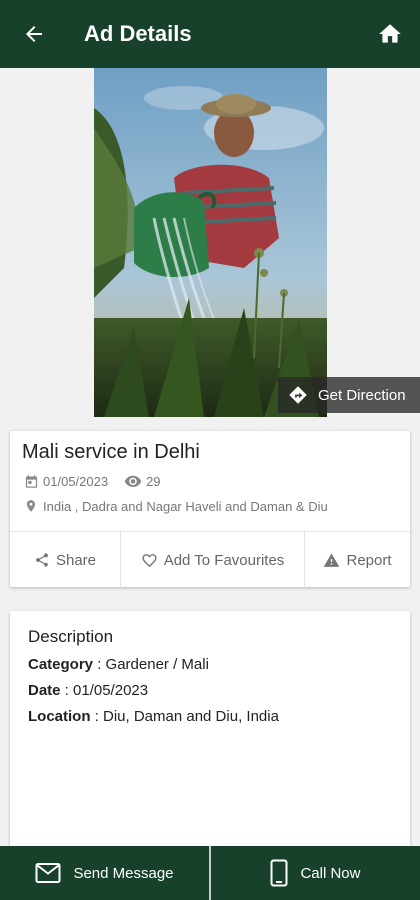 The image size is (420, 900). I want to click on location-pin-icon, so click(31, 506).